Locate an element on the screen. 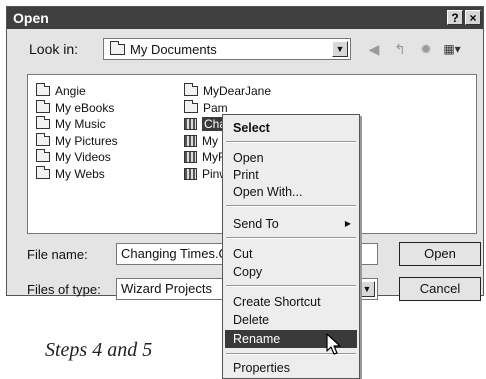 The width and height of the screenshot is (486, 379). videos-folder-icon is located at coordinates (43, 156).